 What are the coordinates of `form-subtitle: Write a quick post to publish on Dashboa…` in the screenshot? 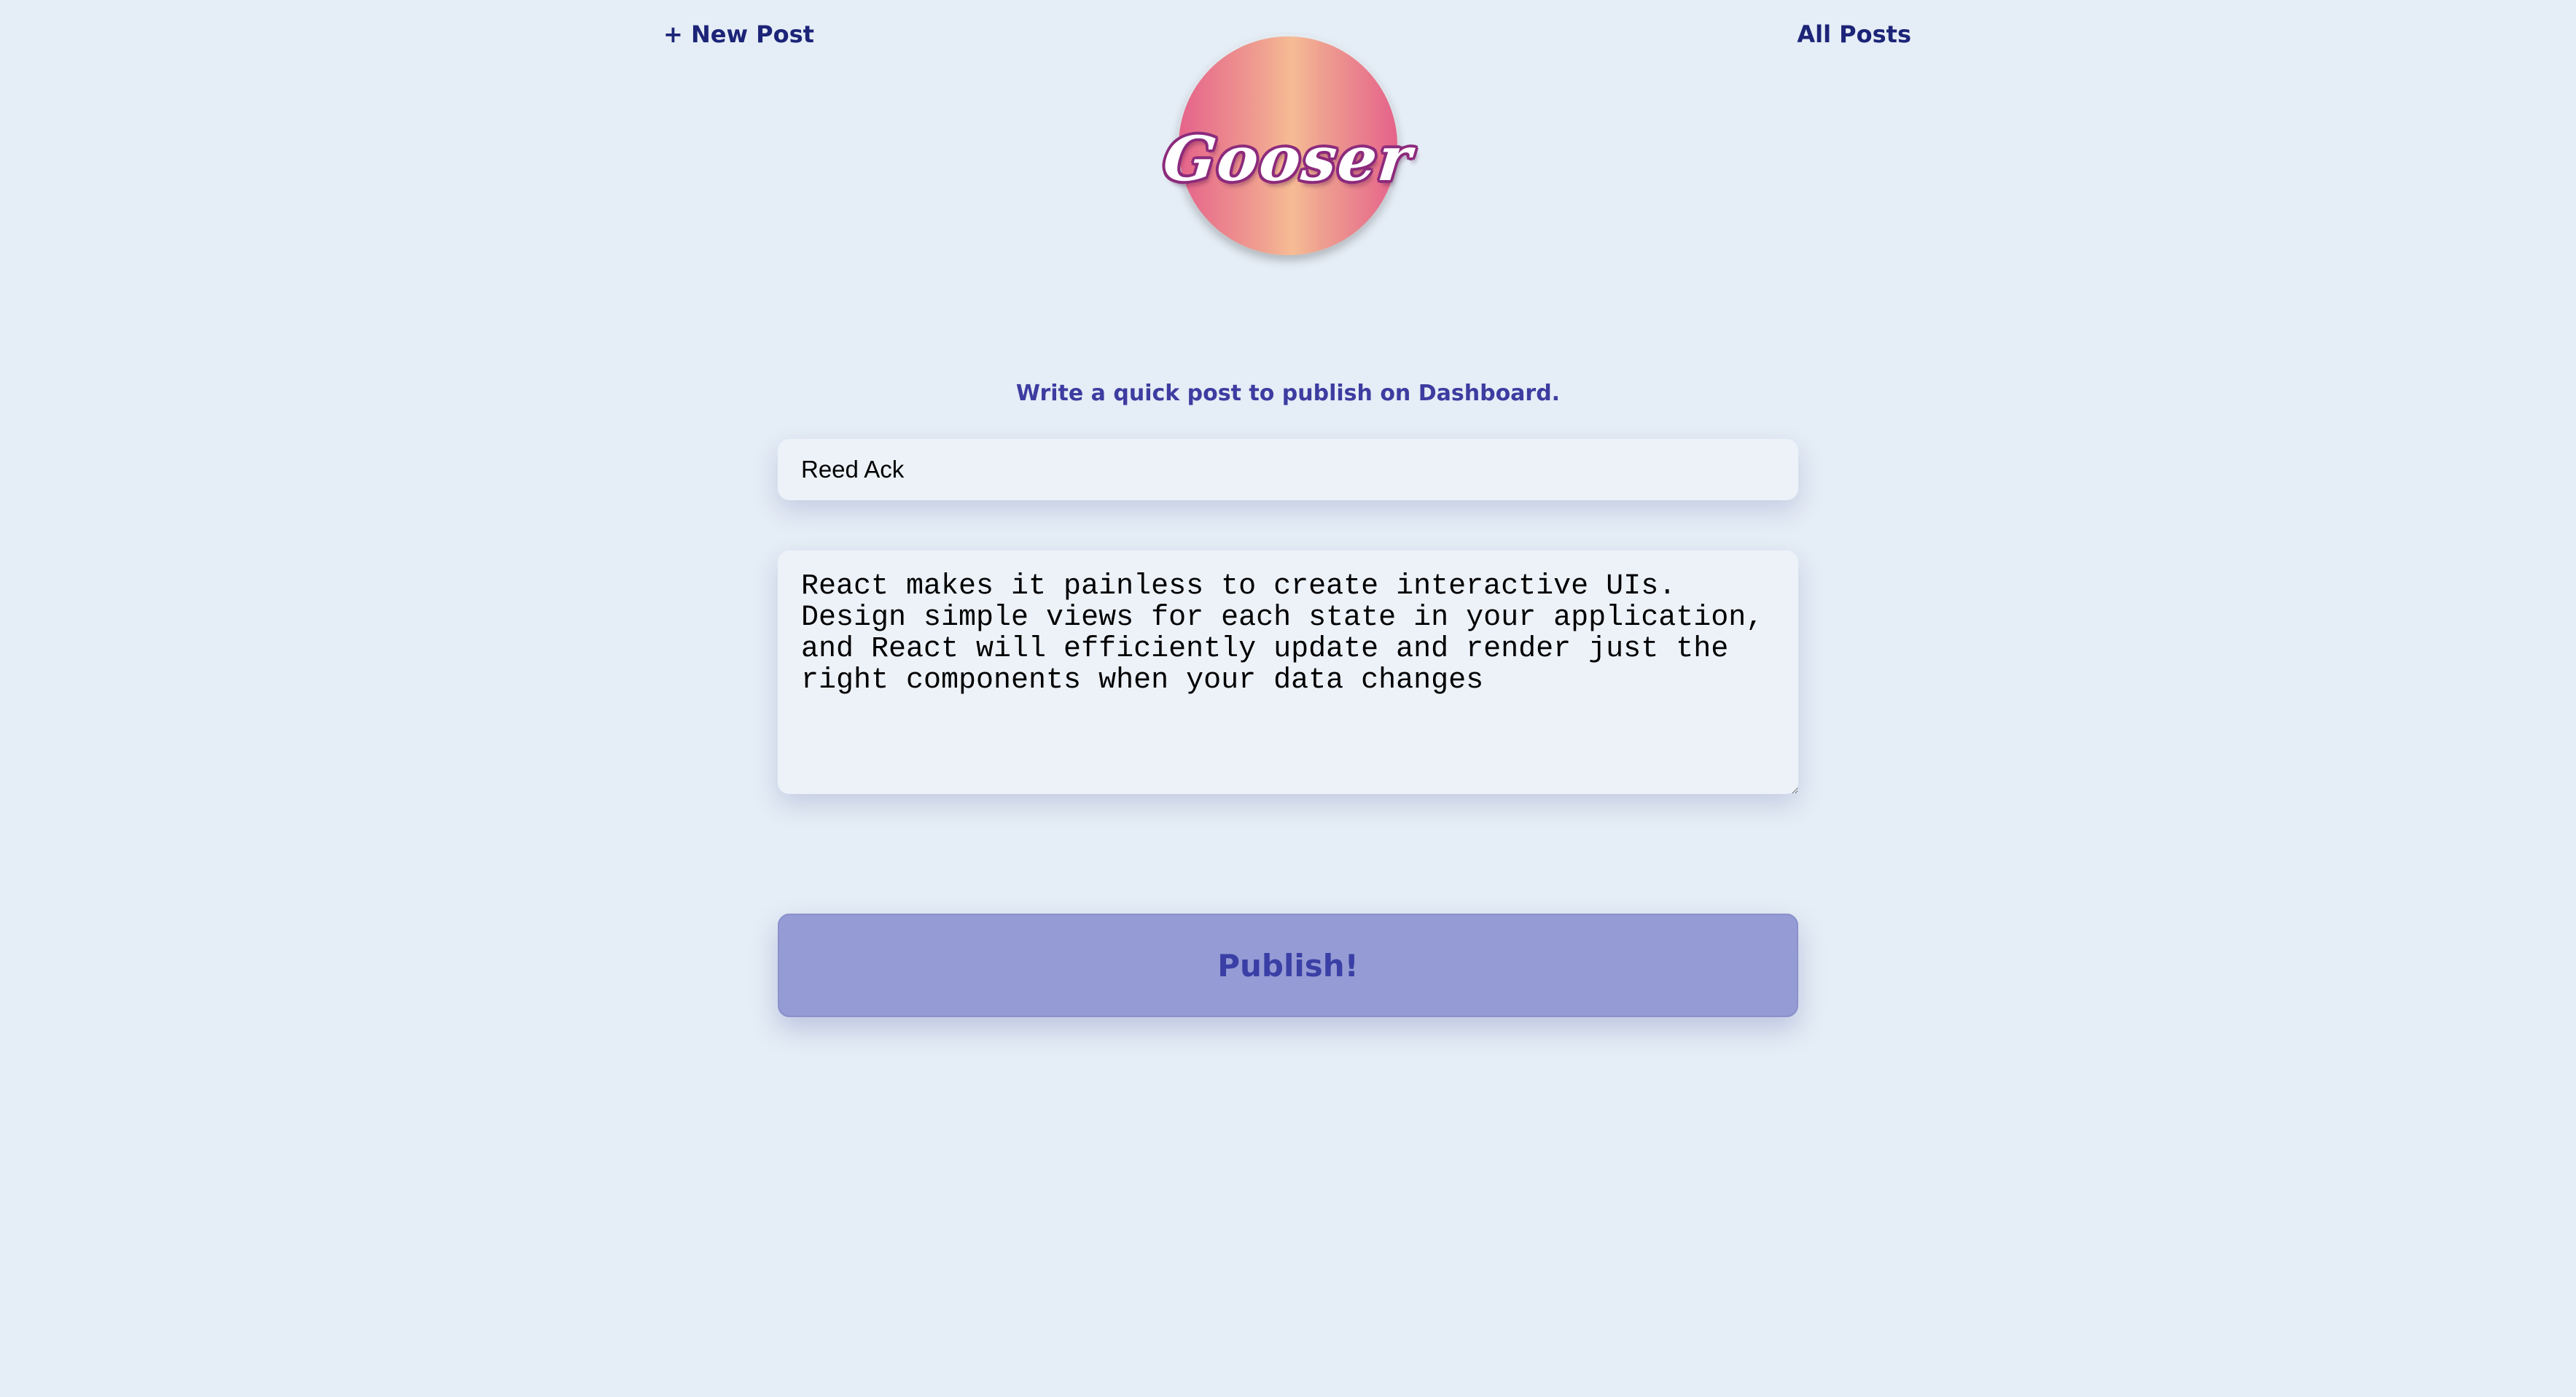 It's located at (1288, 393).